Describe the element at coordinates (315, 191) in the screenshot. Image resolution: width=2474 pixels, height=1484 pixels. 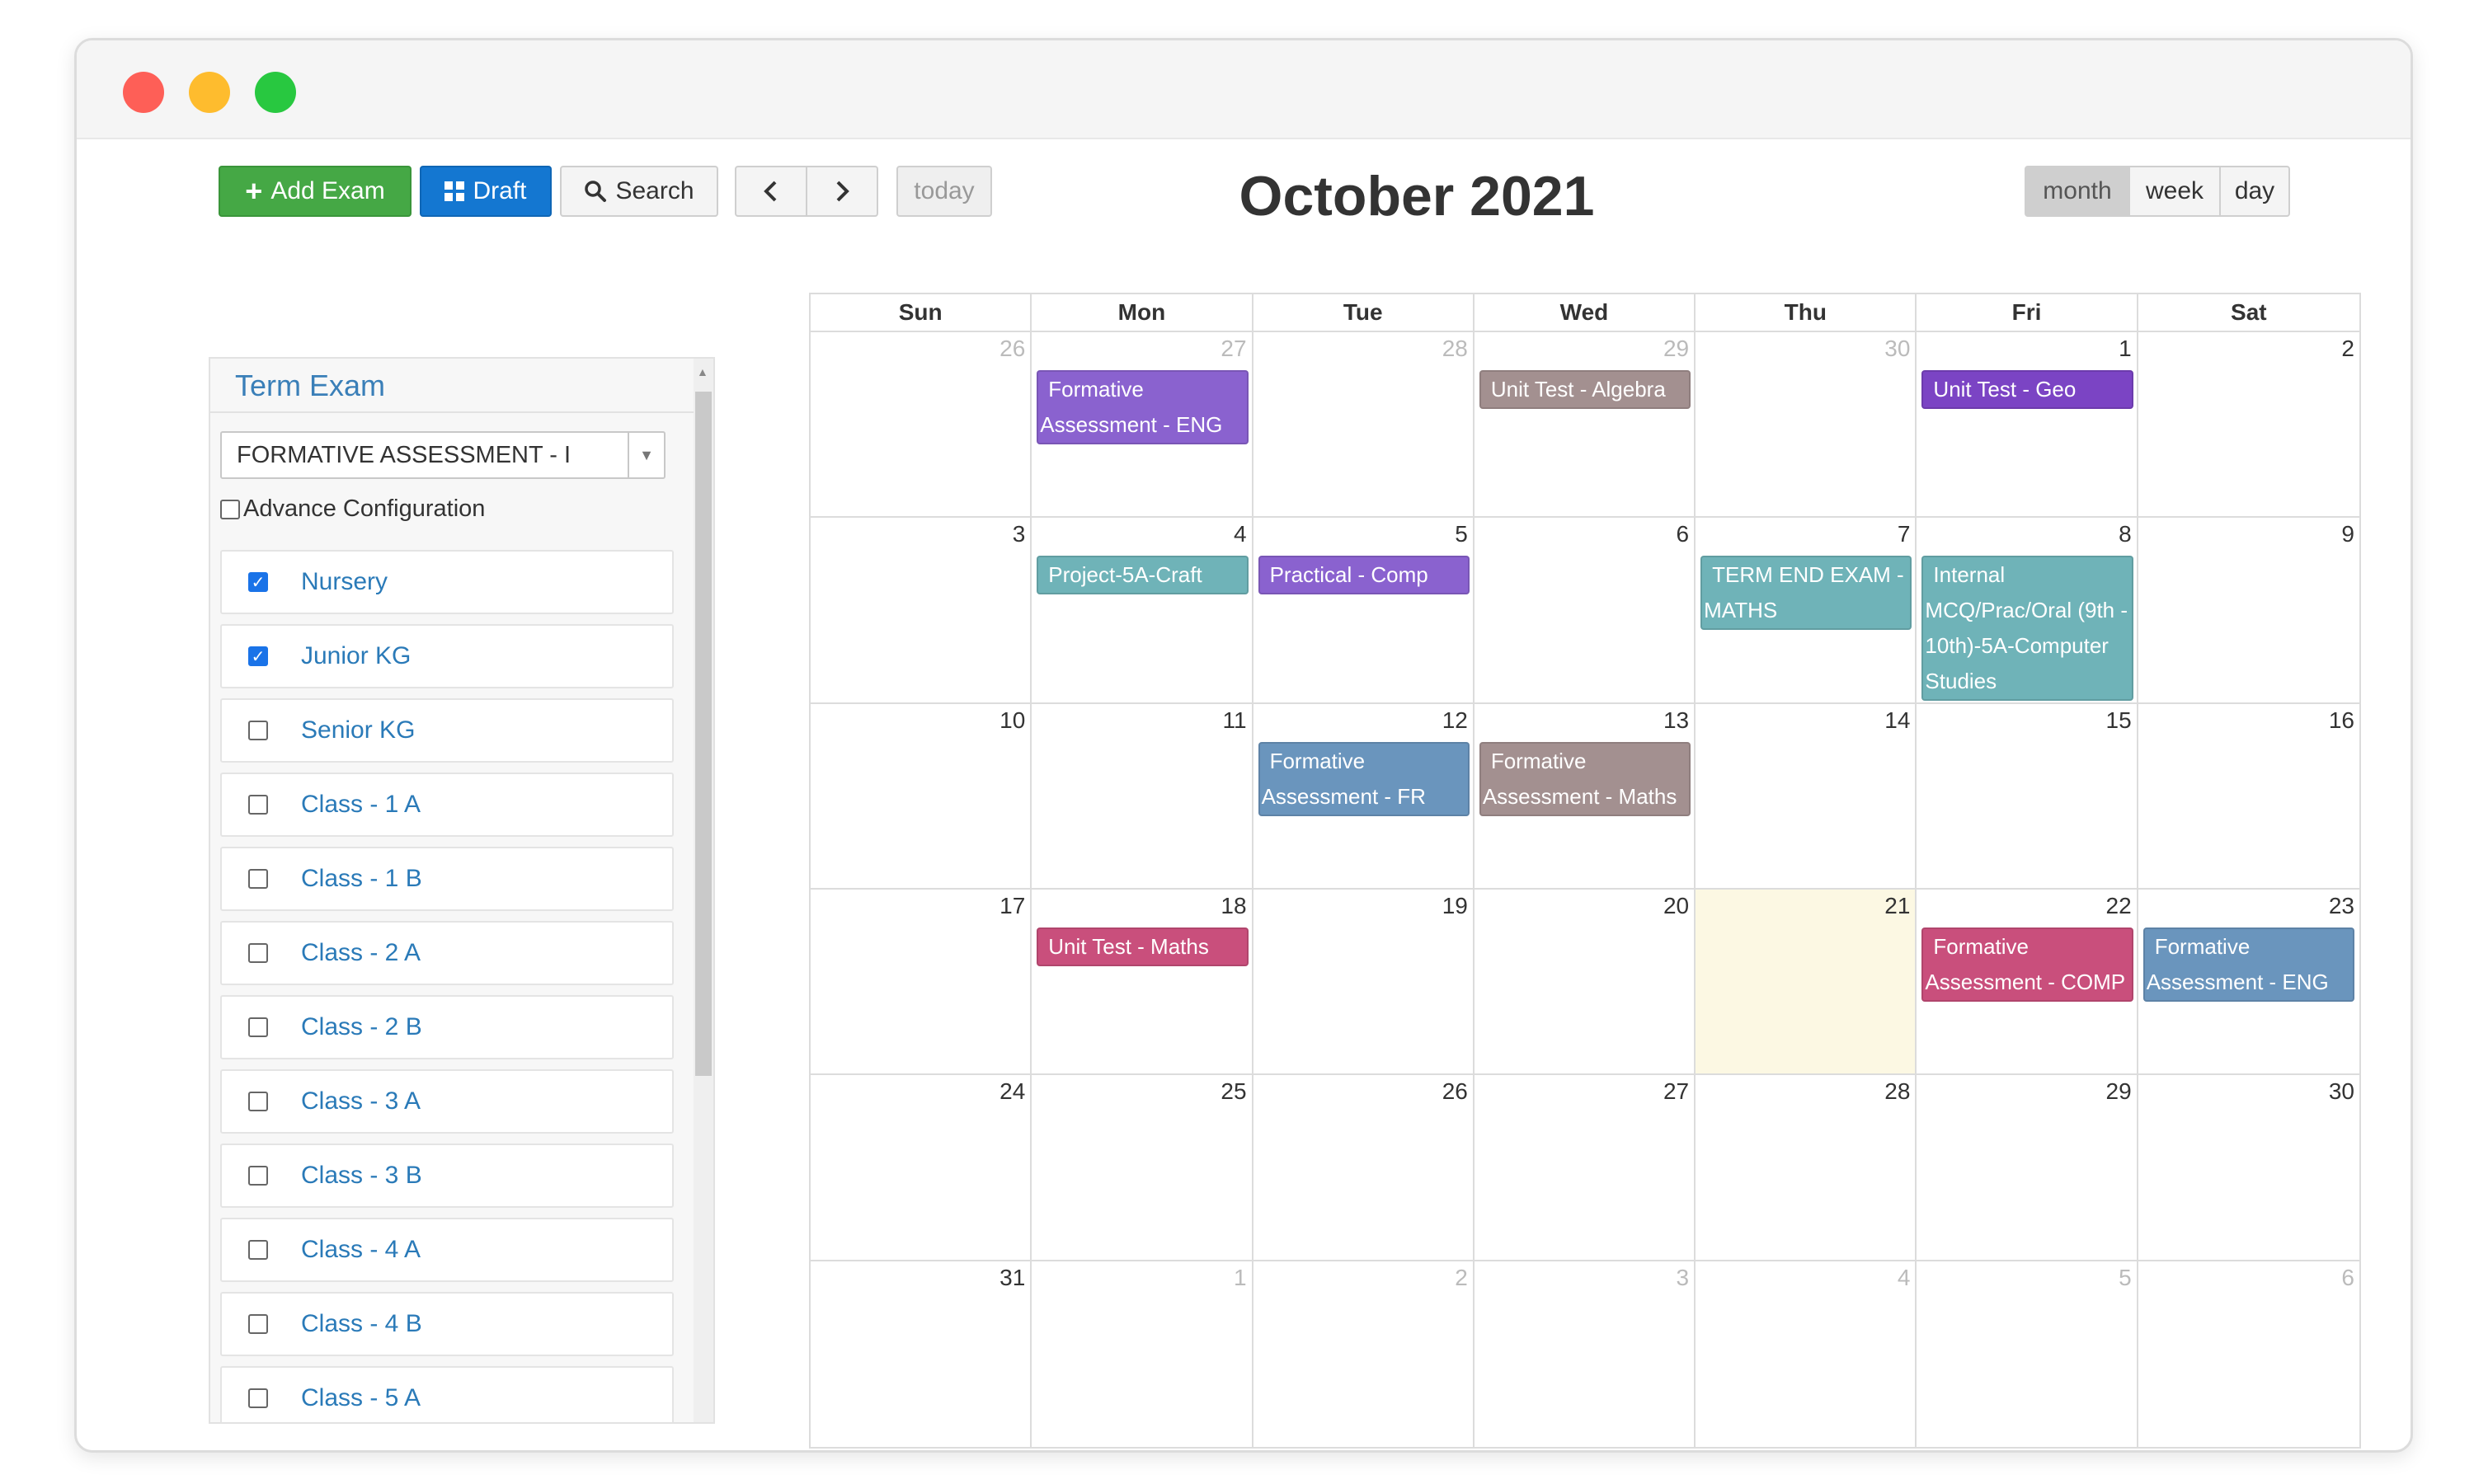
I see `add-exam-button: + Add Exam` at that location.